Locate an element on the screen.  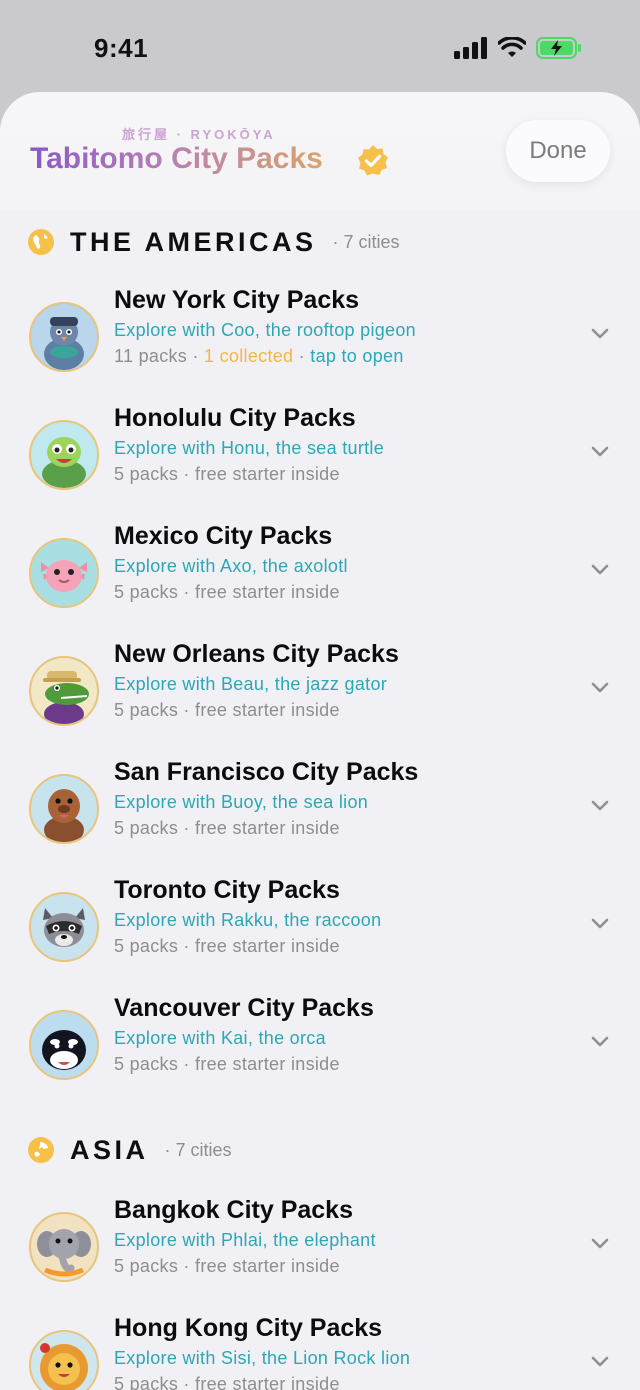
section-header-americas: THE AMERICAS · 7 cities is located at coordinates (214, 242).